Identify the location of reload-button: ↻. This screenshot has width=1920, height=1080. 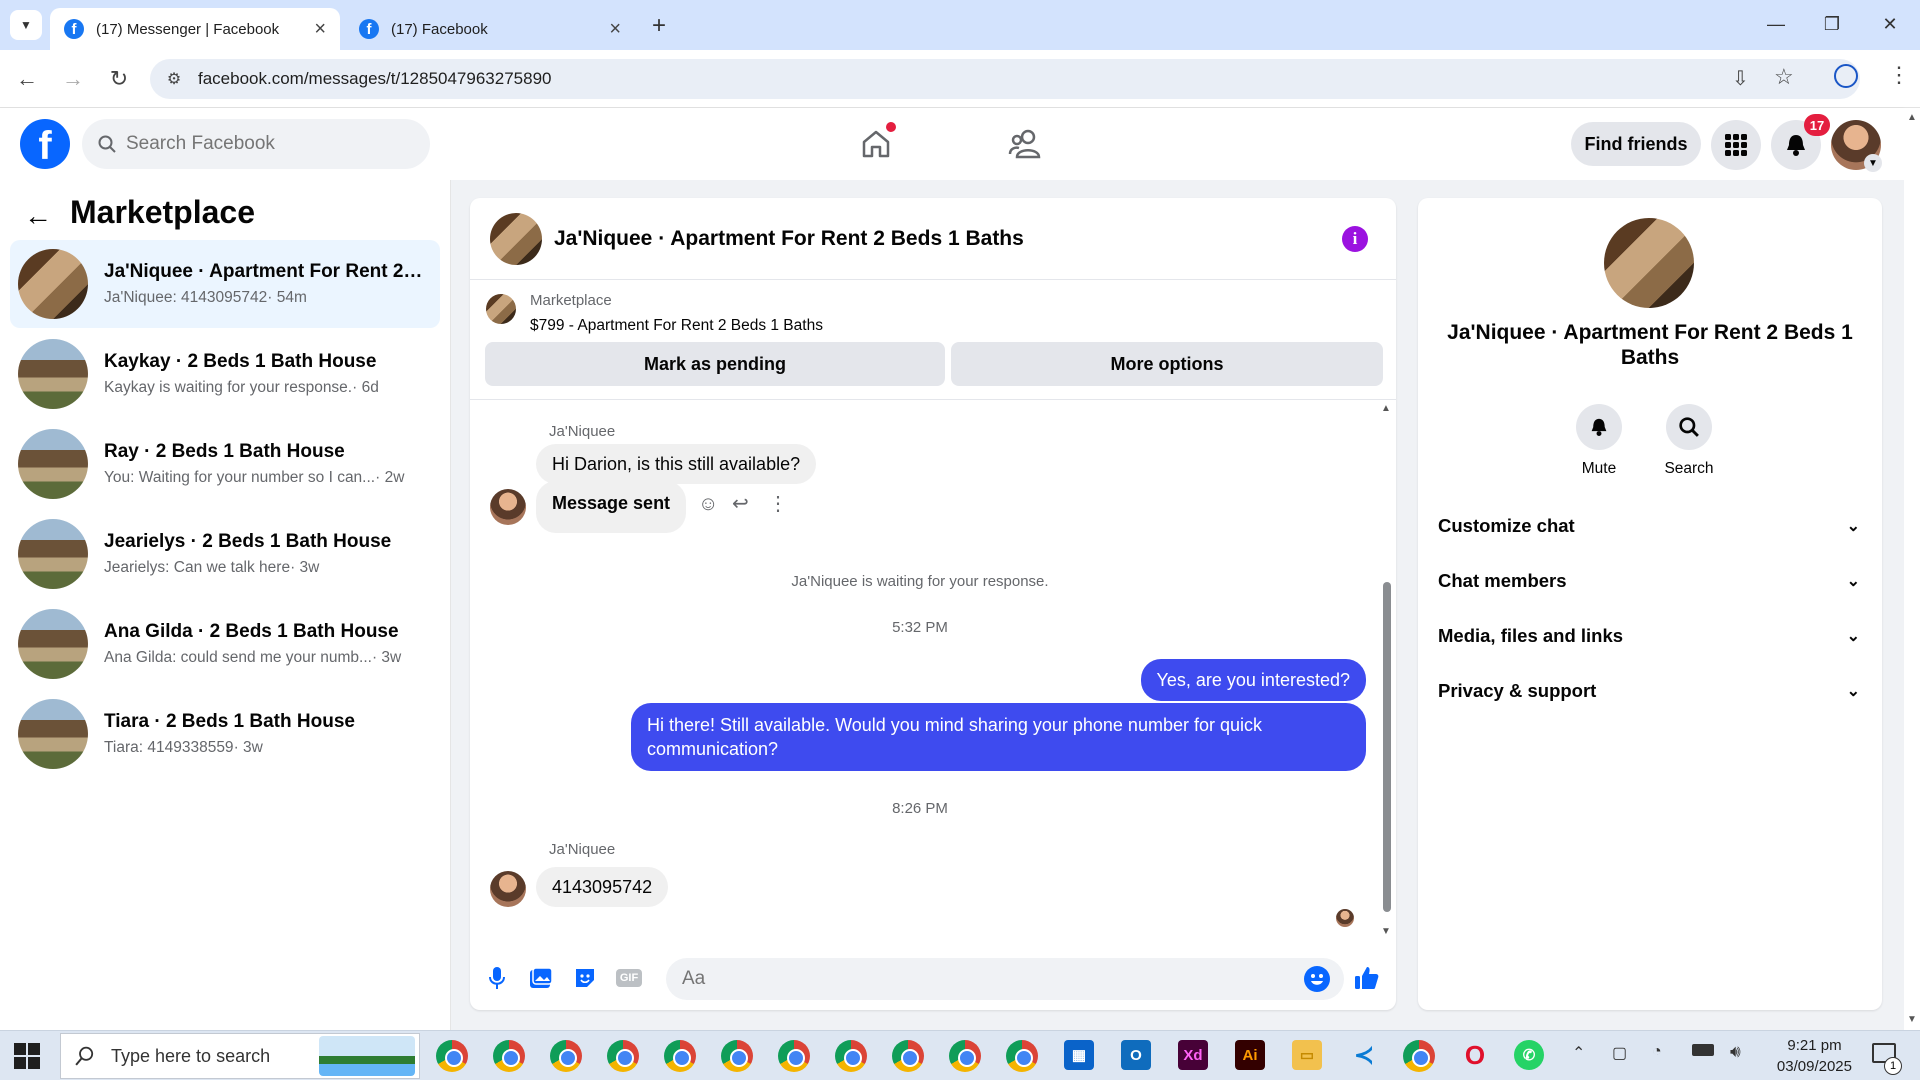
(119, 79).